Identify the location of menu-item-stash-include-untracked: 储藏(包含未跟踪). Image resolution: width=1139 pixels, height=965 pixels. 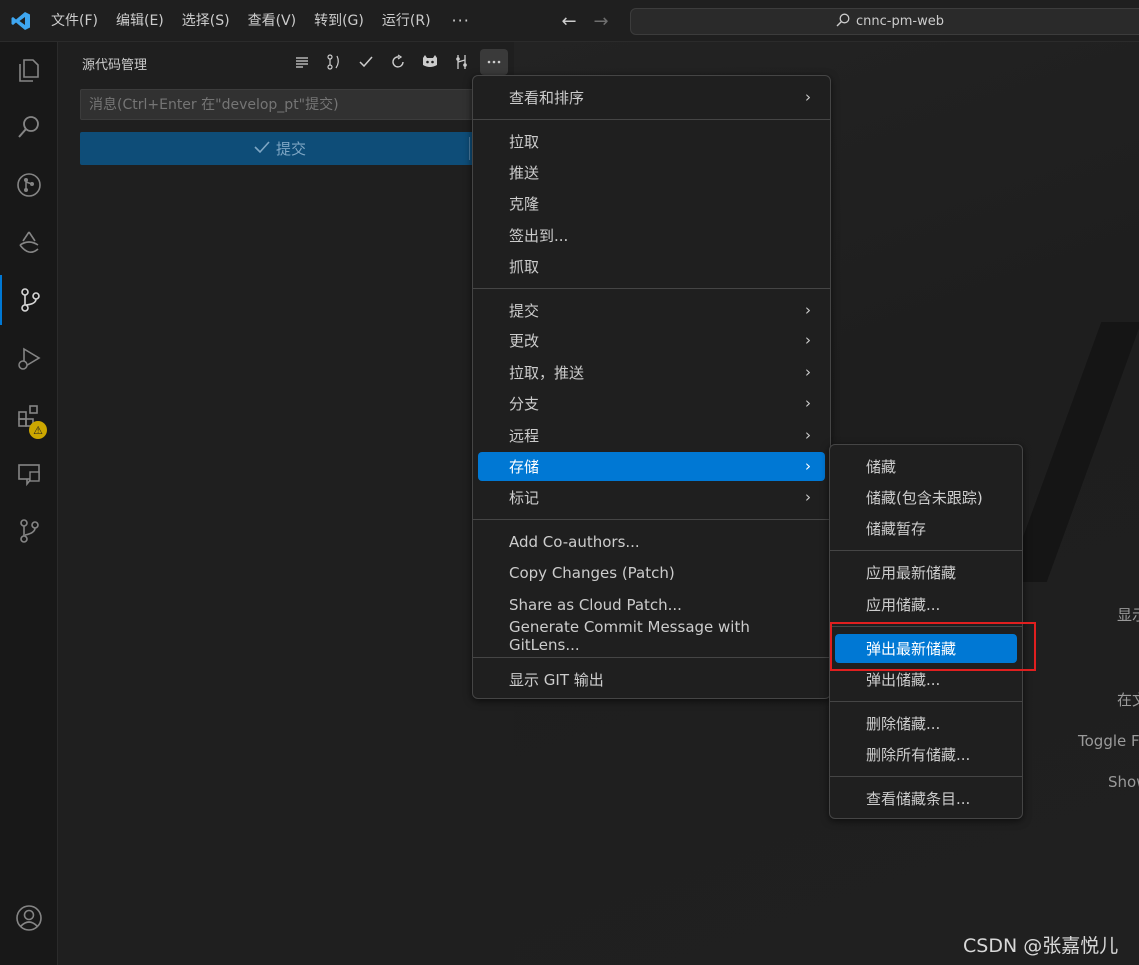
(926, 497).